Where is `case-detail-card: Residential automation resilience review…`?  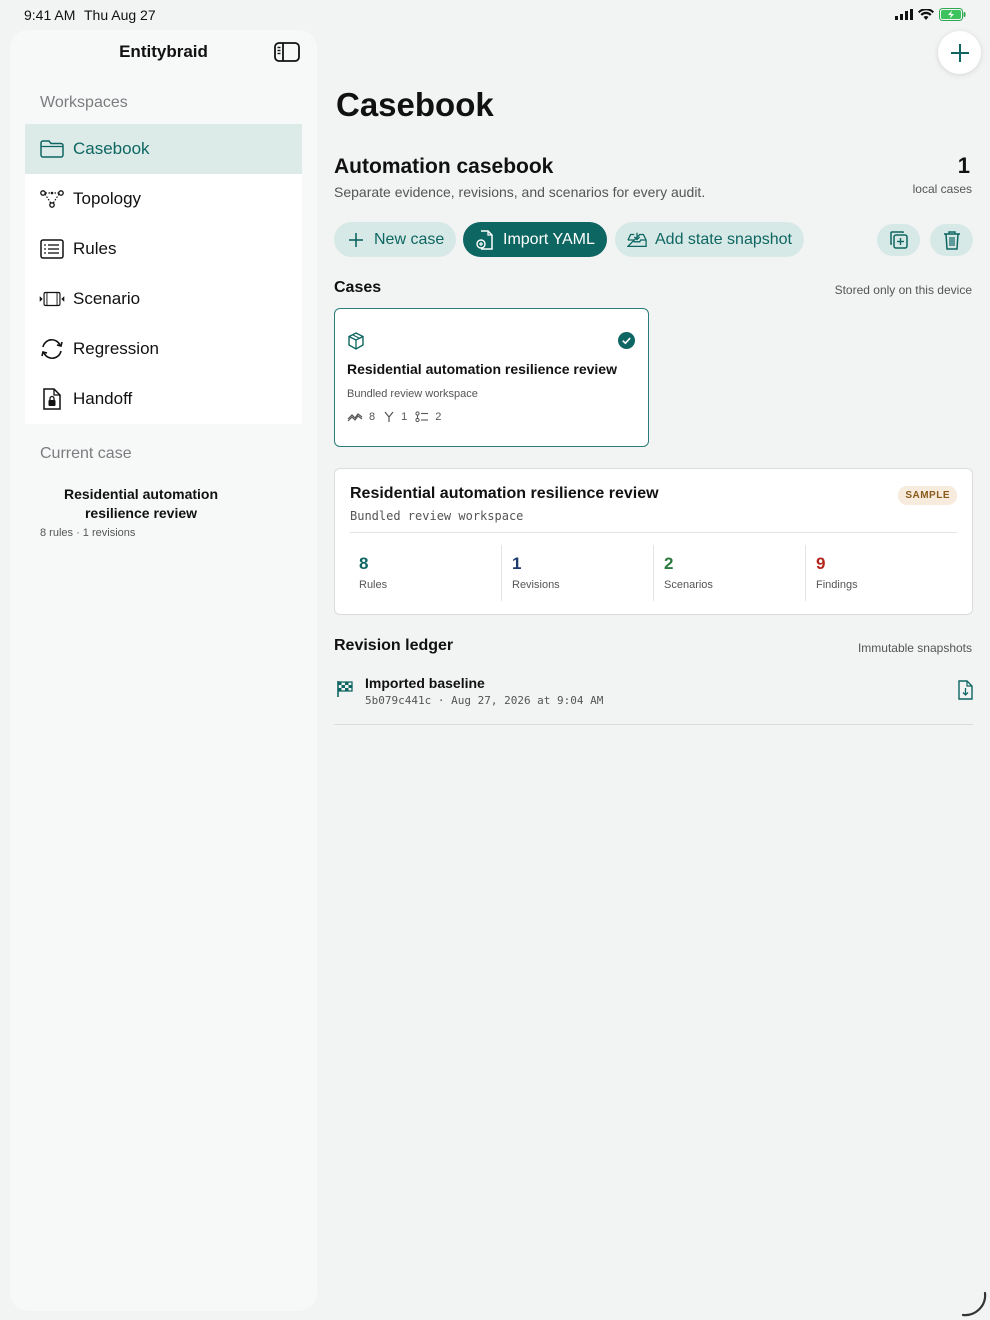 case-detail-card: Residential automation resilience review… is located at coordinates (653, 541).